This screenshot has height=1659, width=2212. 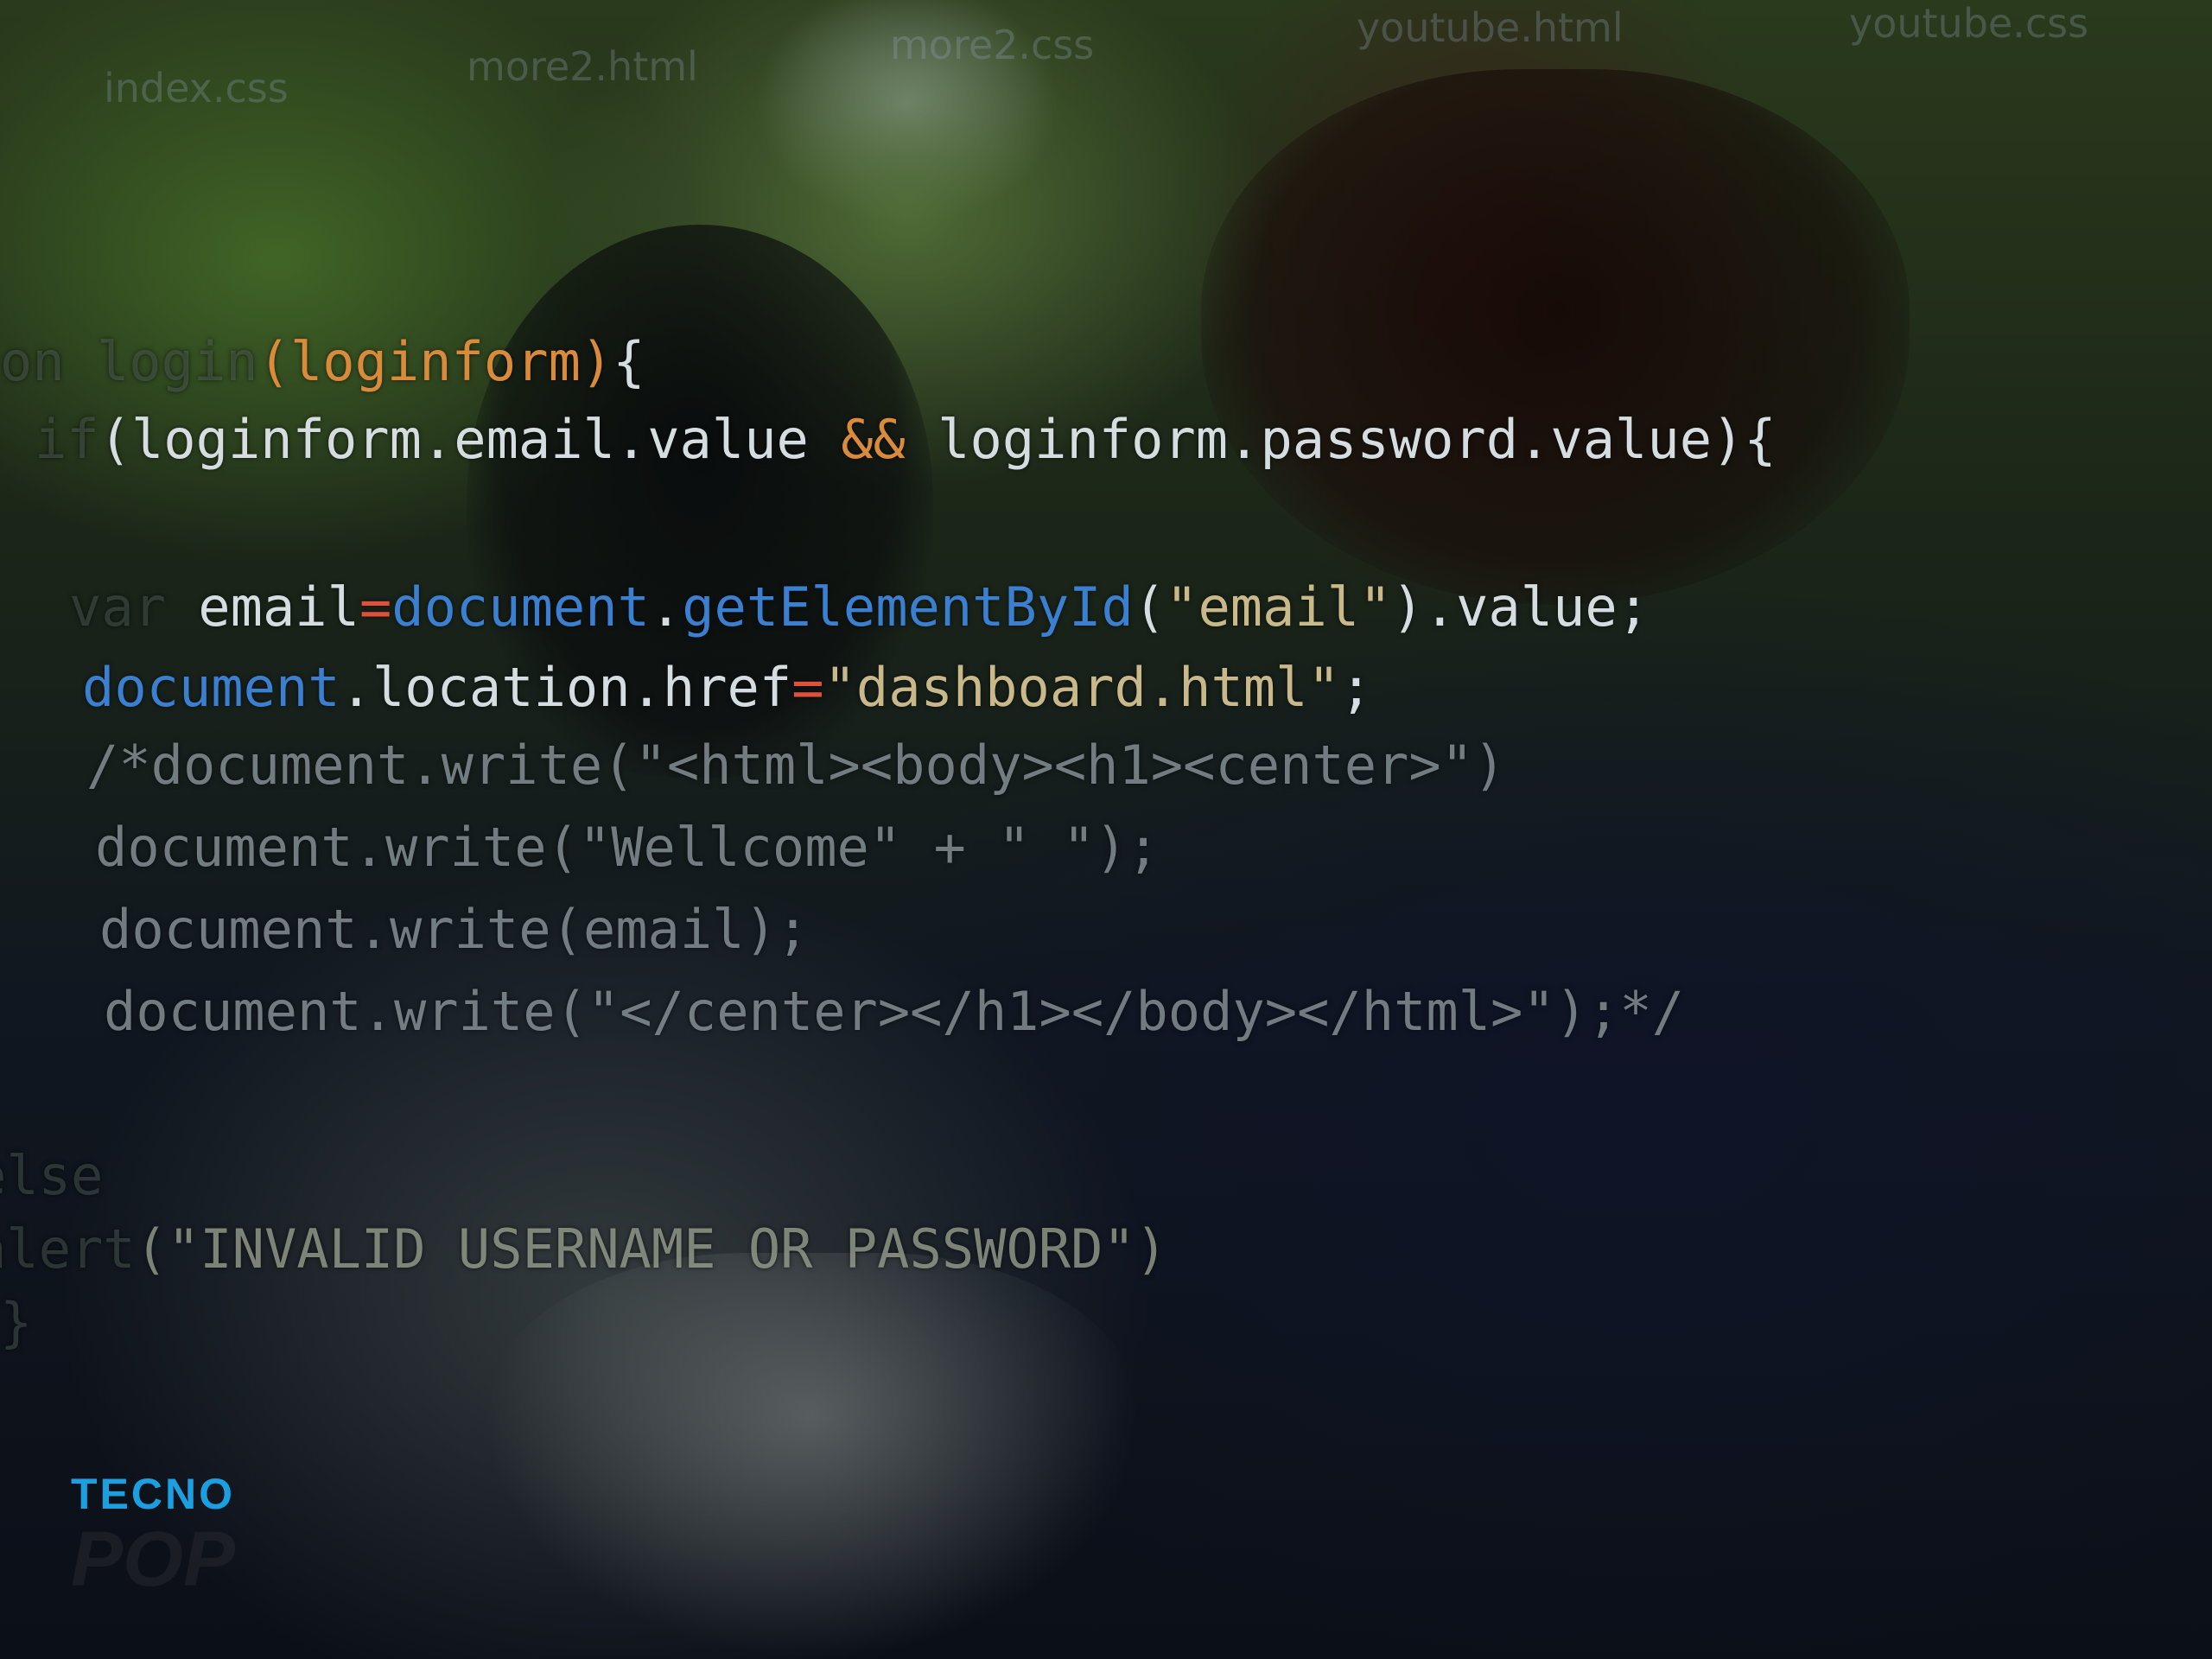 I want to click on code-token: }, so click(x=16, y=1322).